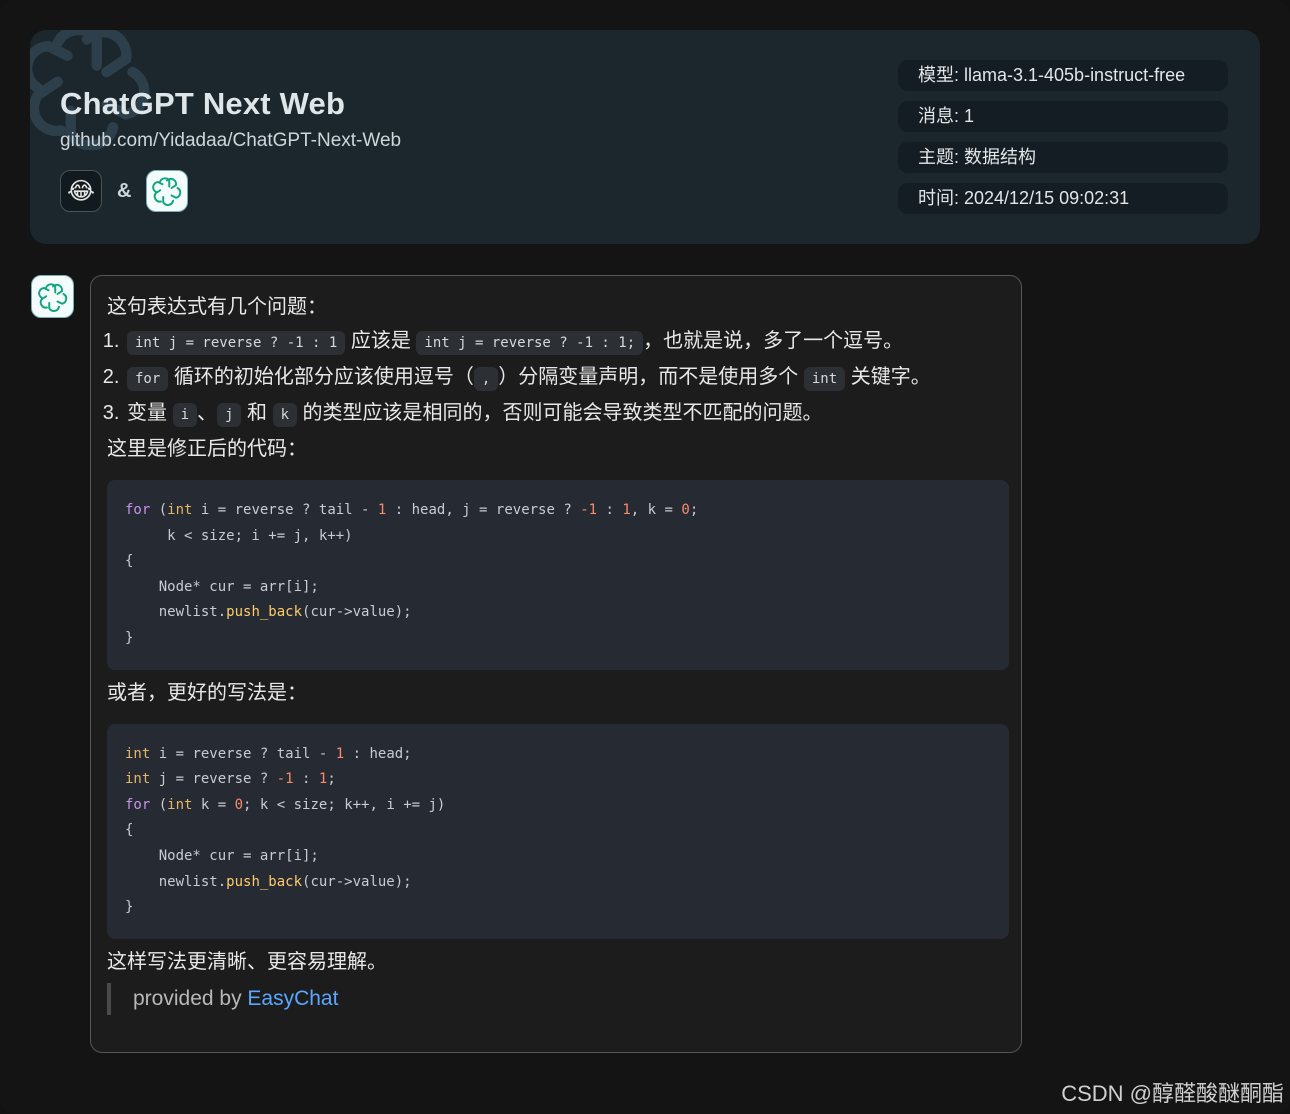  What do you see at coordinates (229, 415) in the screenshot?
I see `inline-code: j` at bounding box center [229, 415].